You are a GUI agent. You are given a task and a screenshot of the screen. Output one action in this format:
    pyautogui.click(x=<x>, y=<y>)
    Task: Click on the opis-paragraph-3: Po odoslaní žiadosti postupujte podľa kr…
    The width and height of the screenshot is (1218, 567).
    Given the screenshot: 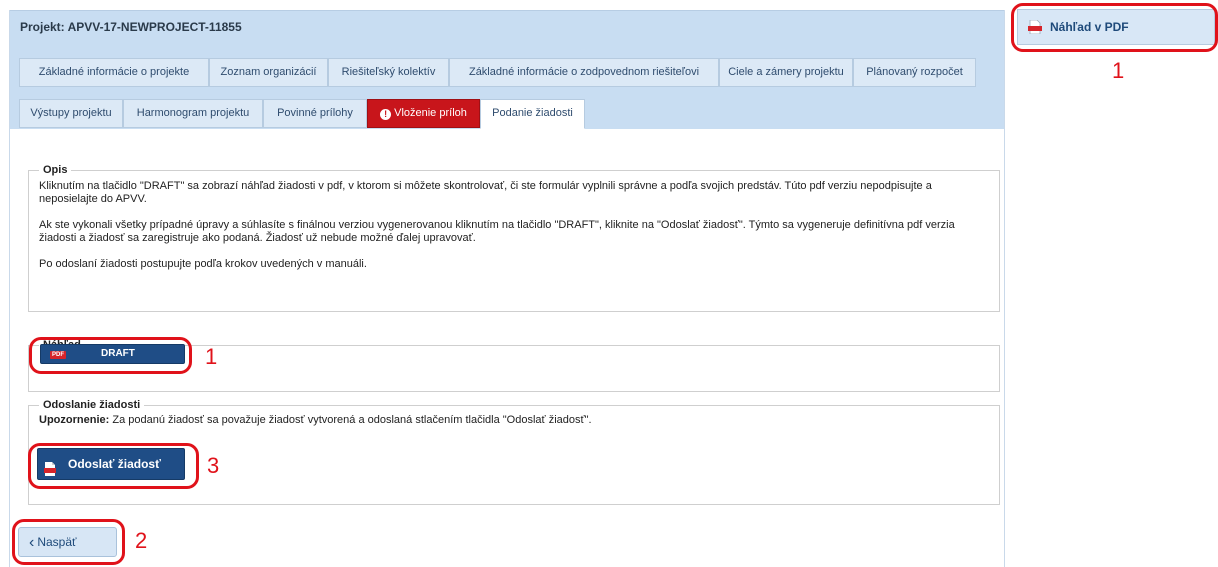 What is the action you would take?
    pyautogui.click(x=203, y=264)
    